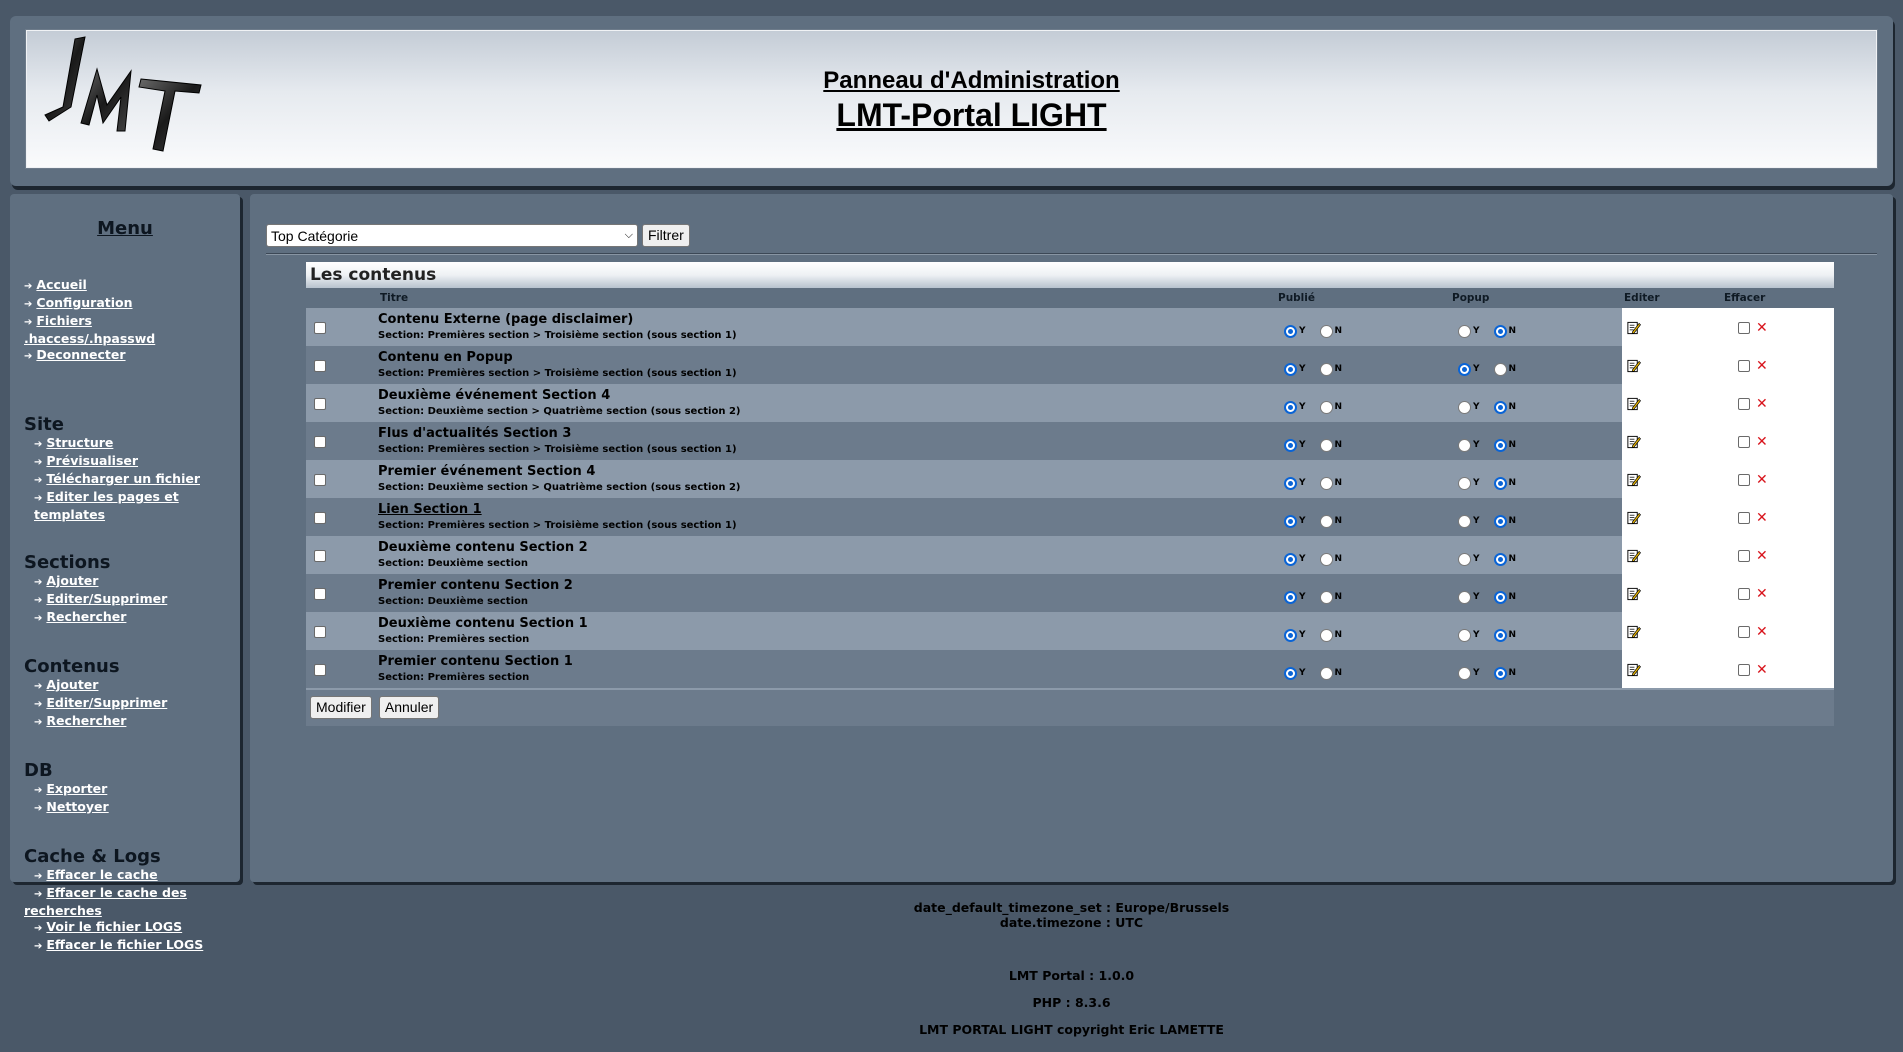 The width and height of the screenshot is (1903, 1052). What do you see at coordinates (106, 505) in the screenshot?
I see `nav-link-editer-pages: Editer les pages et templates` at bounding box center [106, 505].